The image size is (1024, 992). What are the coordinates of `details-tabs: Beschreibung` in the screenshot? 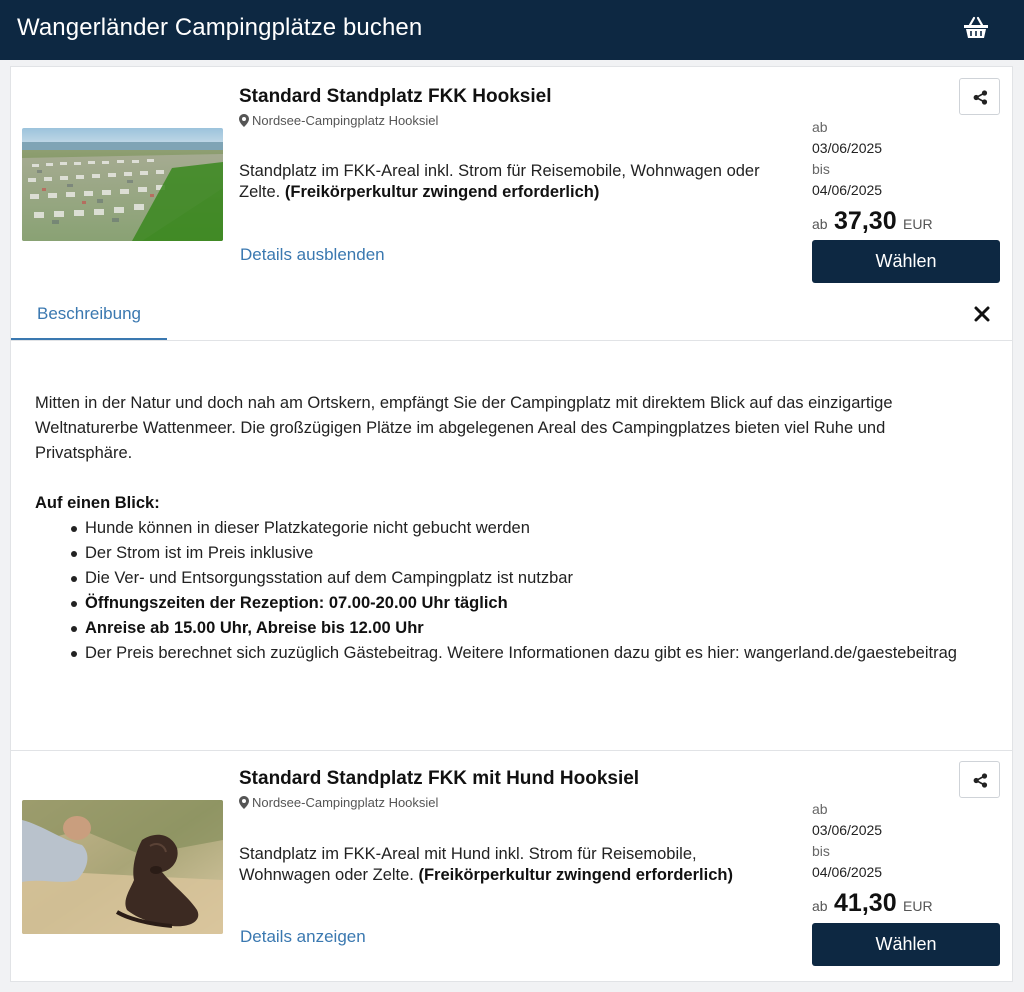 It's located at (511, 317).